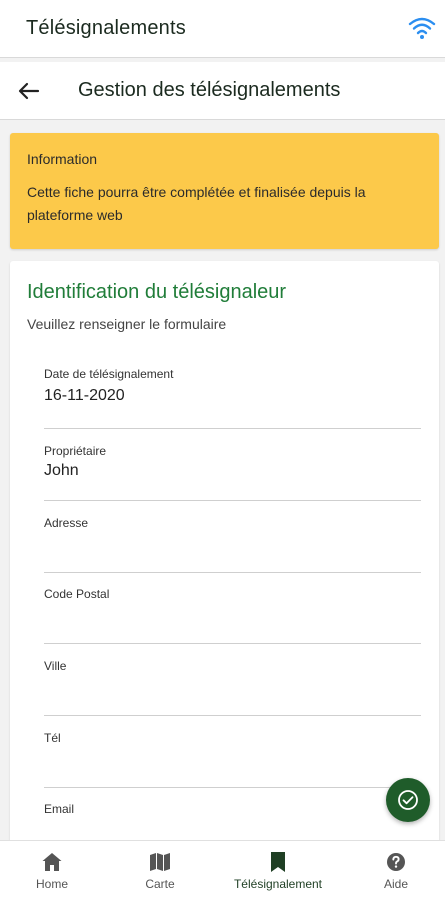 The width and height of the screenshot is (445, 900). I want to click on app-title: Télésignalements, so click(106, 28).